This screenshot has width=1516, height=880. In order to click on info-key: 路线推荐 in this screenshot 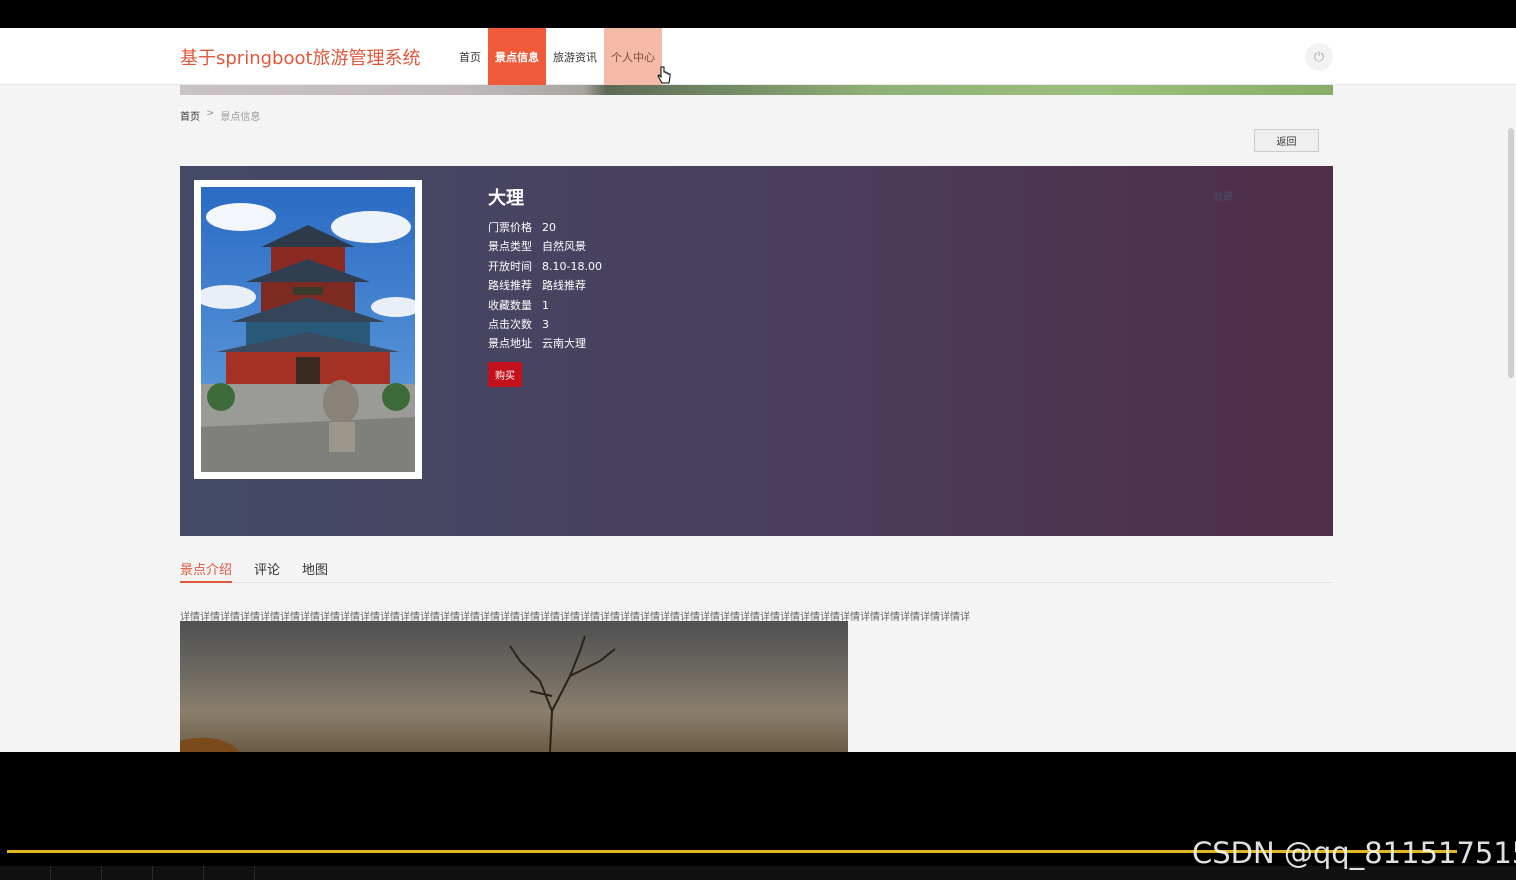, I will do `click(510, 286)`.